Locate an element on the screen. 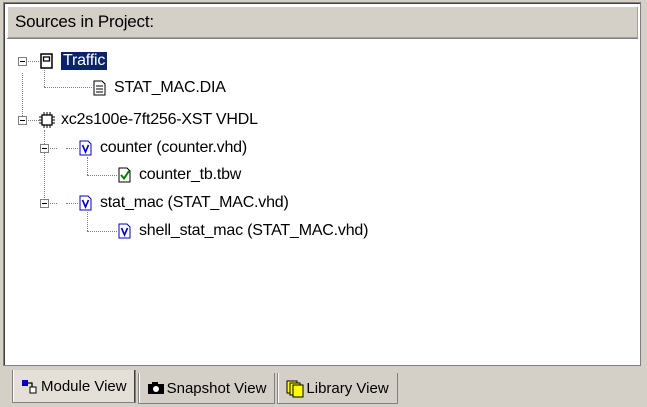  tab-label: Module View is located at coordinates (84, 386).